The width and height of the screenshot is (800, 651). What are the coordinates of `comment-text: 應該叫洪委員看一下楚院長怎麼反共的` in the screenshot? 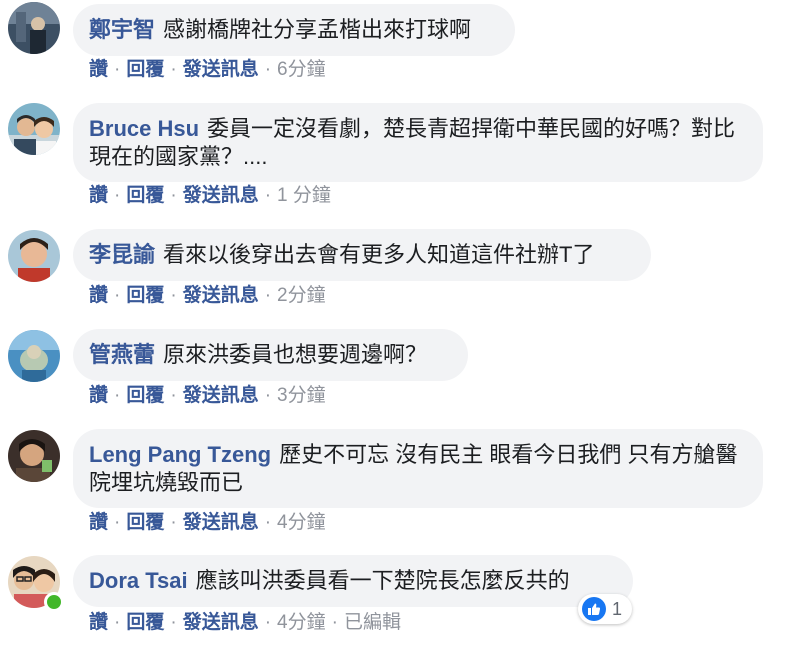 It's located at (382, 580).